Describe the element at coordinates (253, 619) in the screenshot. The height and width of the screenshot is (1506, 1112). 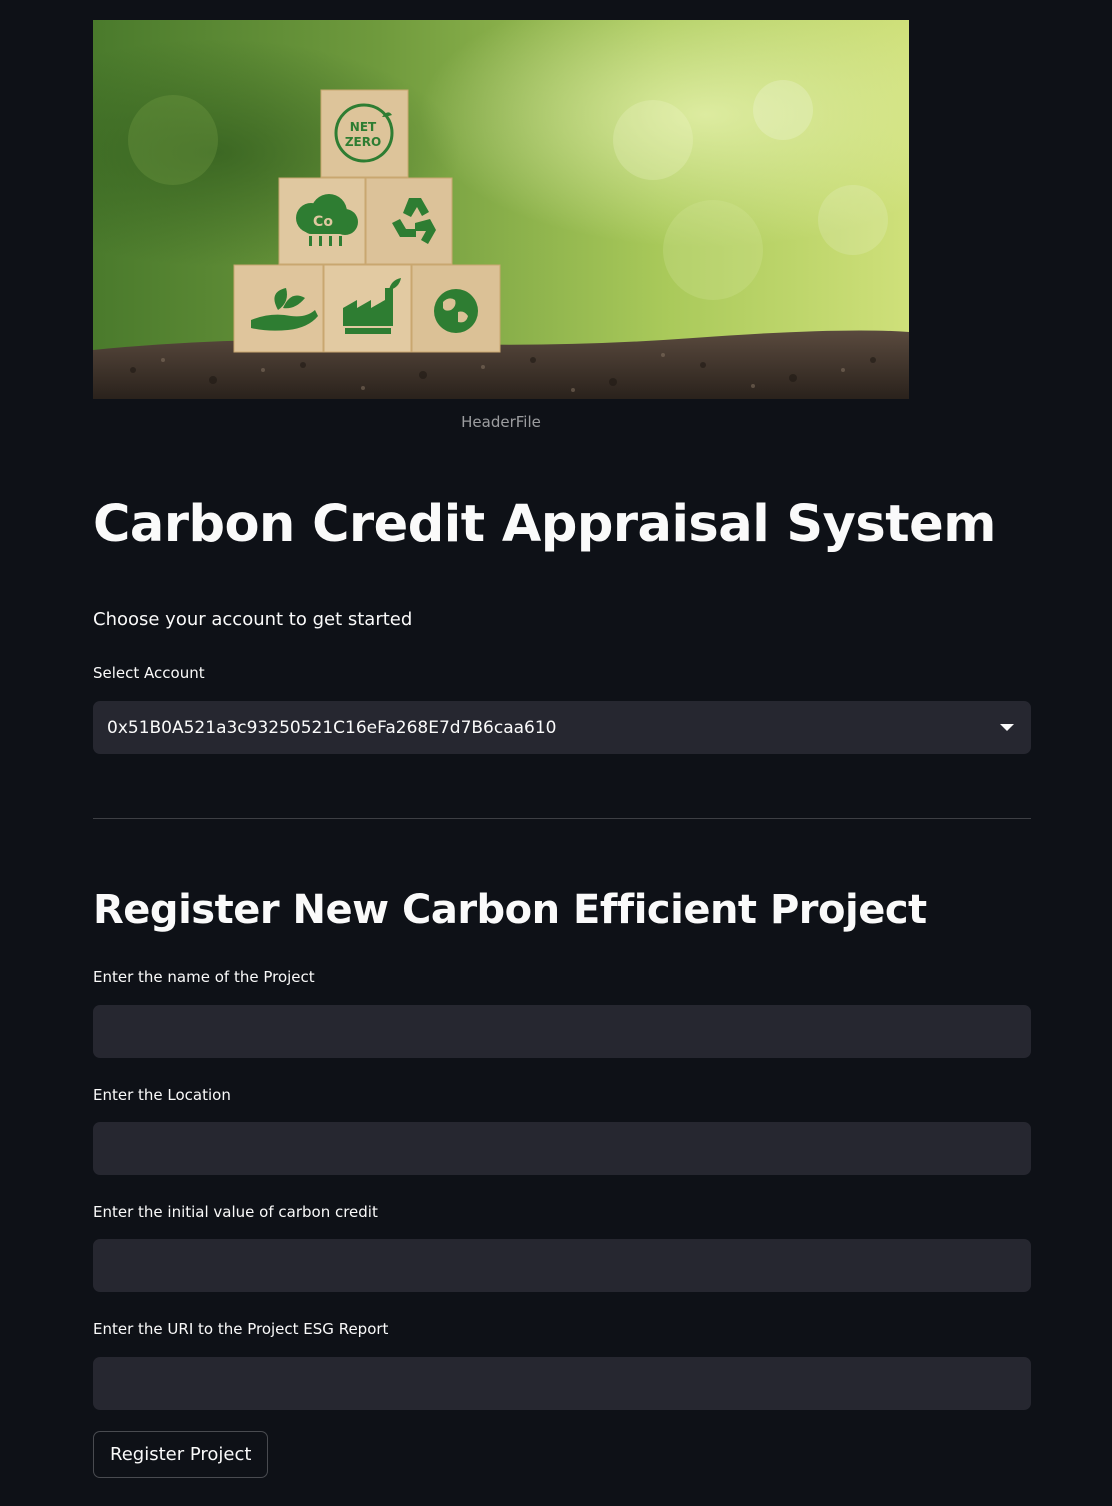
I see `intro-text: Choose your account to get started` at that location.